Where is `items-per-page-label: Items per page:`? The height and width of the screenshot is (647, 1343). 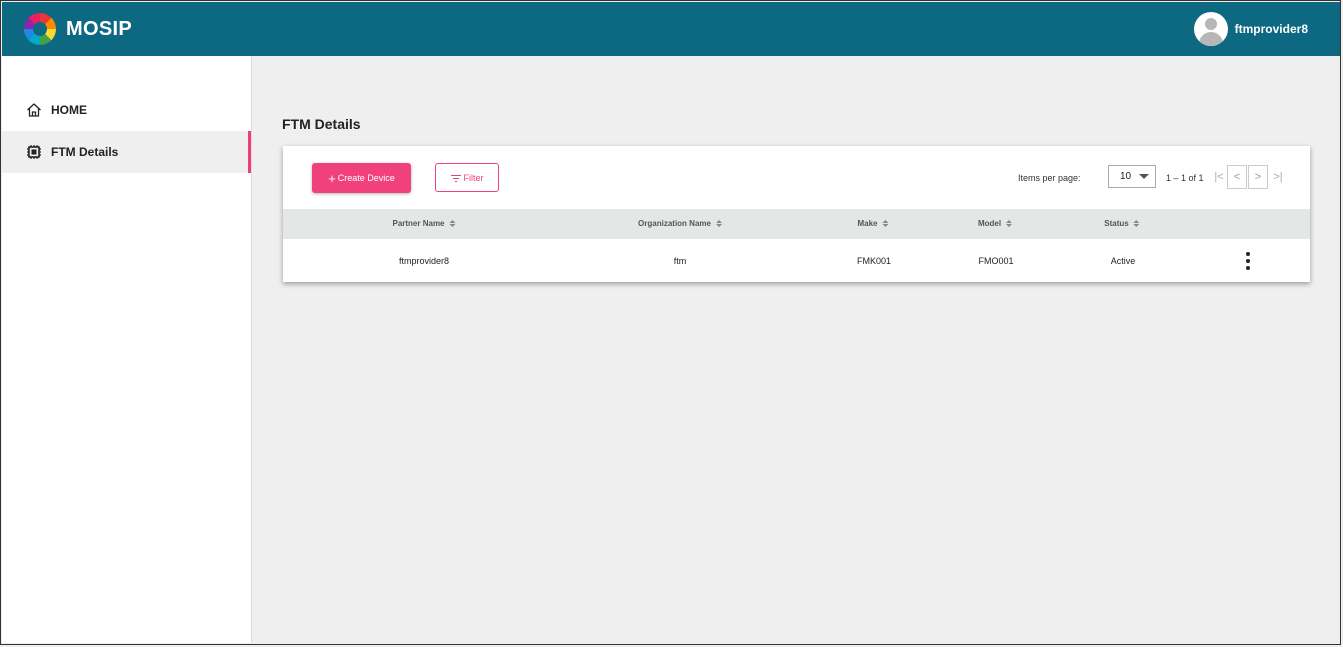
items-per-page-label: Items per page: is located at coordinates (1049, 178).